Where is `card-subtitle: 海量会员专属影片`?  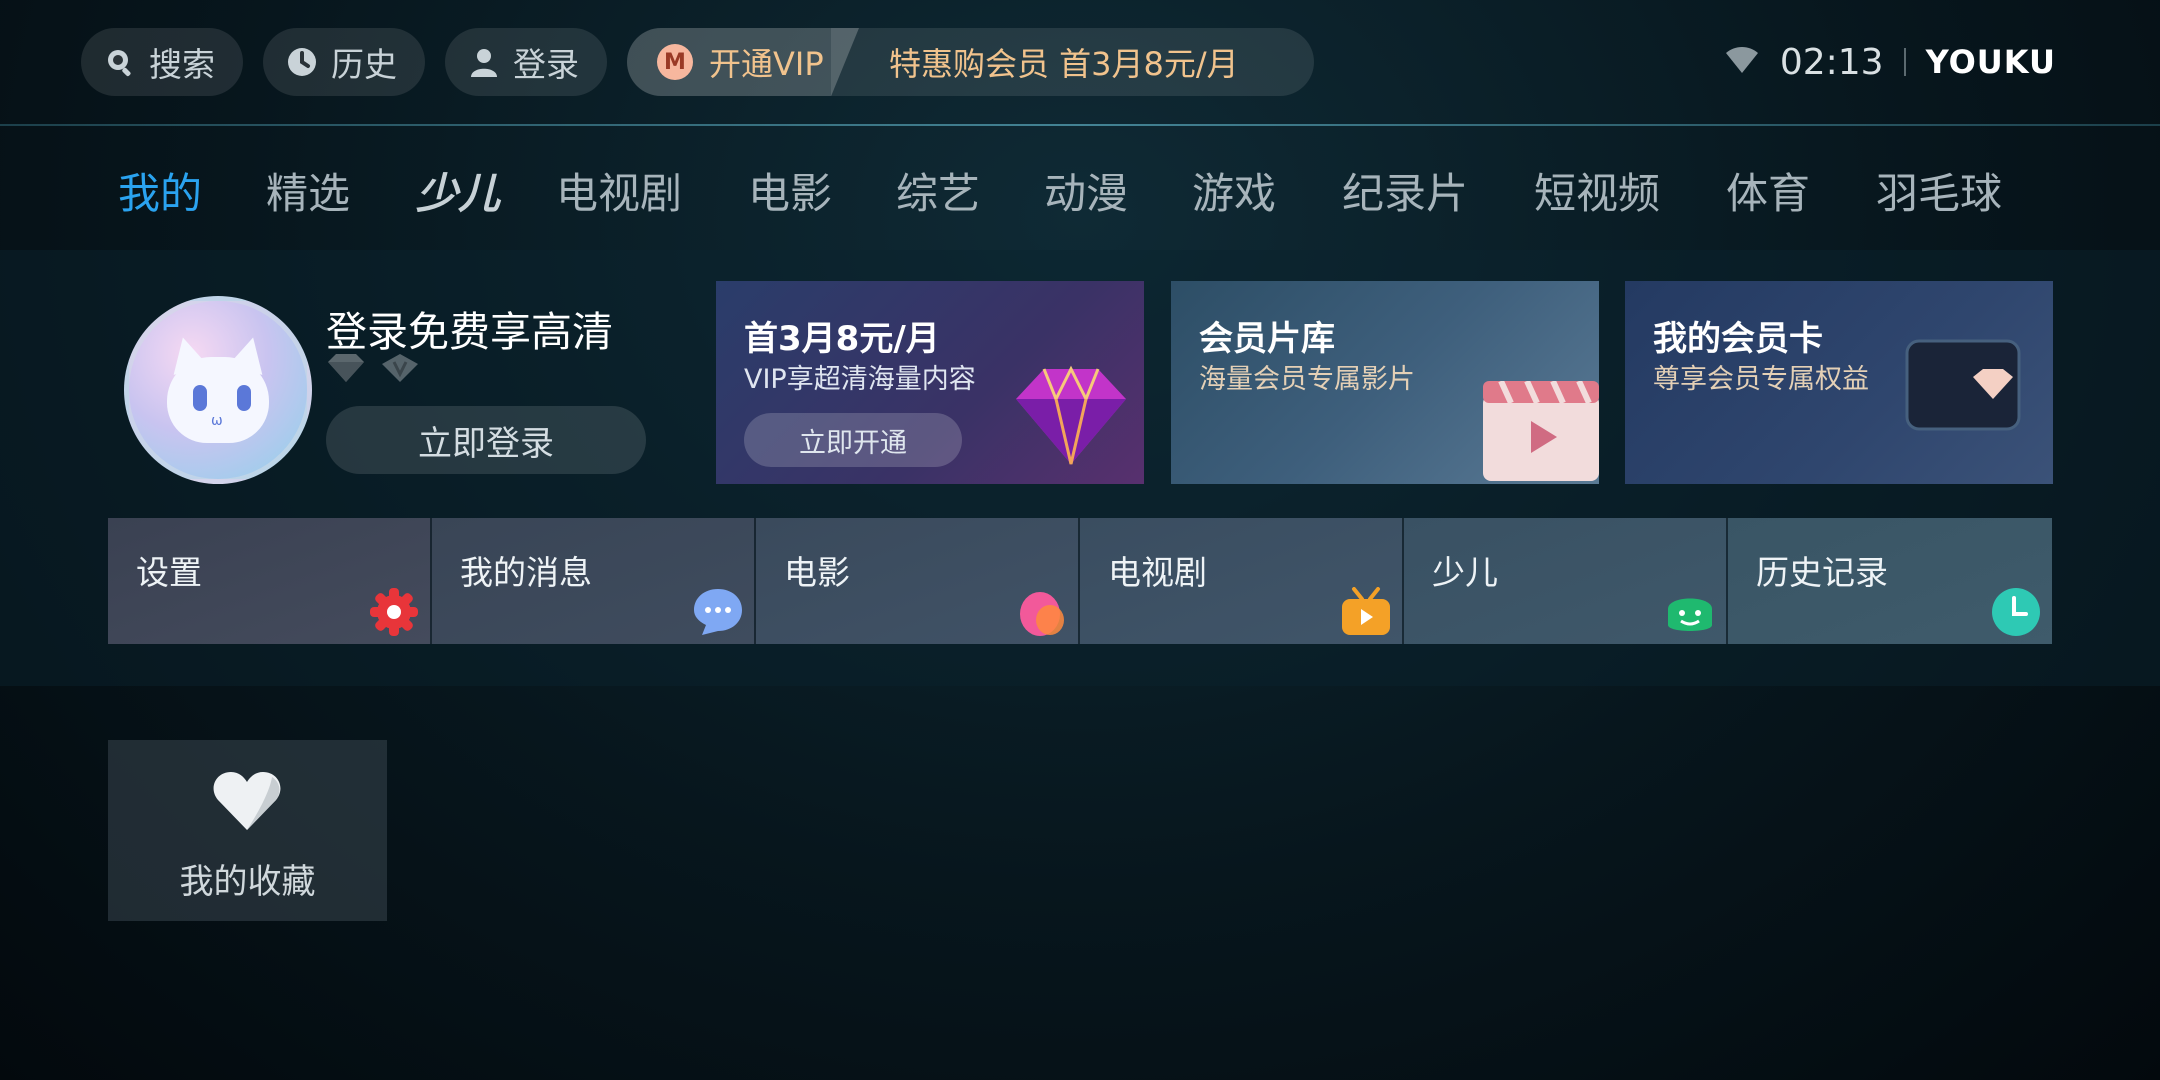
card-subtitle: 海量会员专属影片 is located at coordinates (1307, 379).